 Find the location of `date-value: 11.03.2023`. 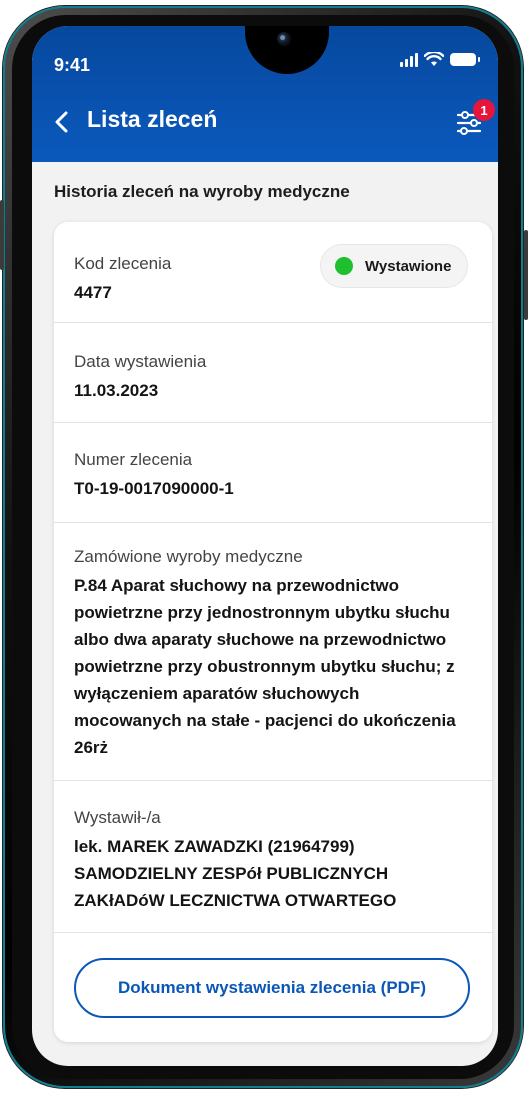

date-value: 11.03.2023 is located at coordinates (116, 390).